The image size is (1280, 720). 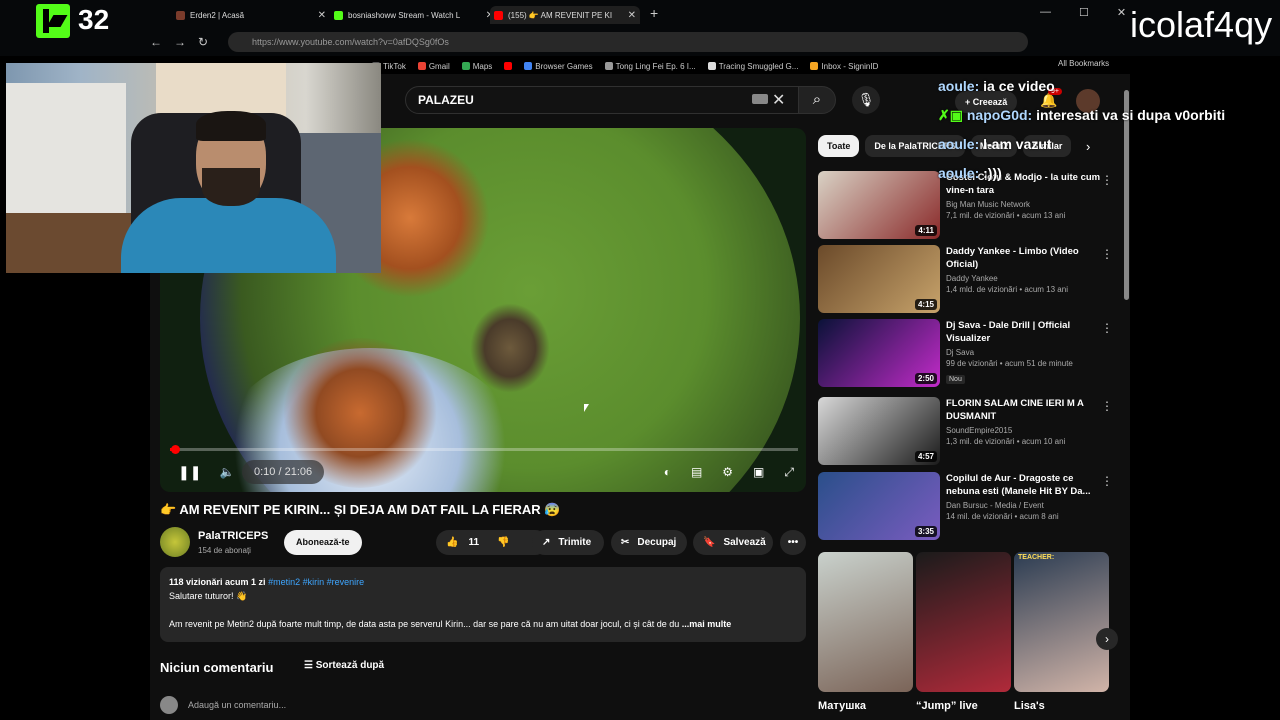 What do you see at coordinates (344, 665) in the screenshot?
I see `sort-button: ☰ Sortează după` at bounding box center [344, 665].